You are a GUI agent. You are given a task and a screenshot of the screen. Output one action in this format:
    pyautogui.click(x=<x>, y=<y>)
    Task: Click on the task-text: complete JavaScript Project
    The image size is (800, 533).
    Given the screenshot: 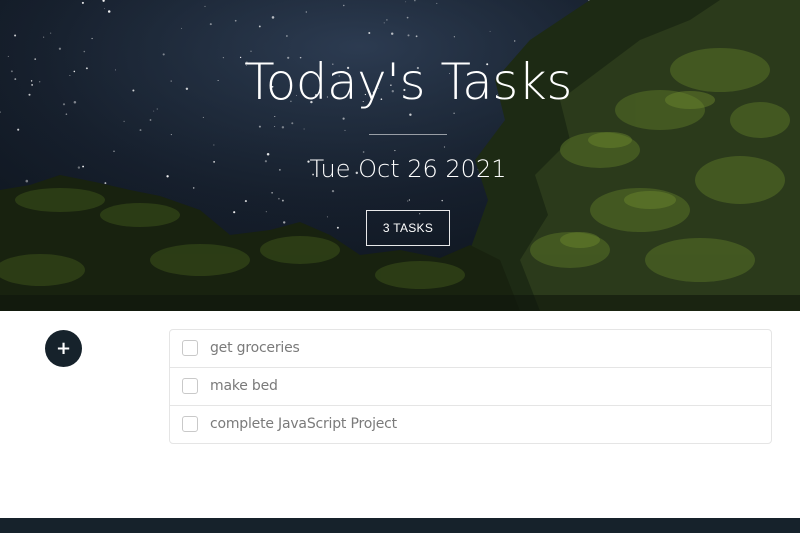 What is the action you would take?
    pyautogui.click(x=303, y=424)
    